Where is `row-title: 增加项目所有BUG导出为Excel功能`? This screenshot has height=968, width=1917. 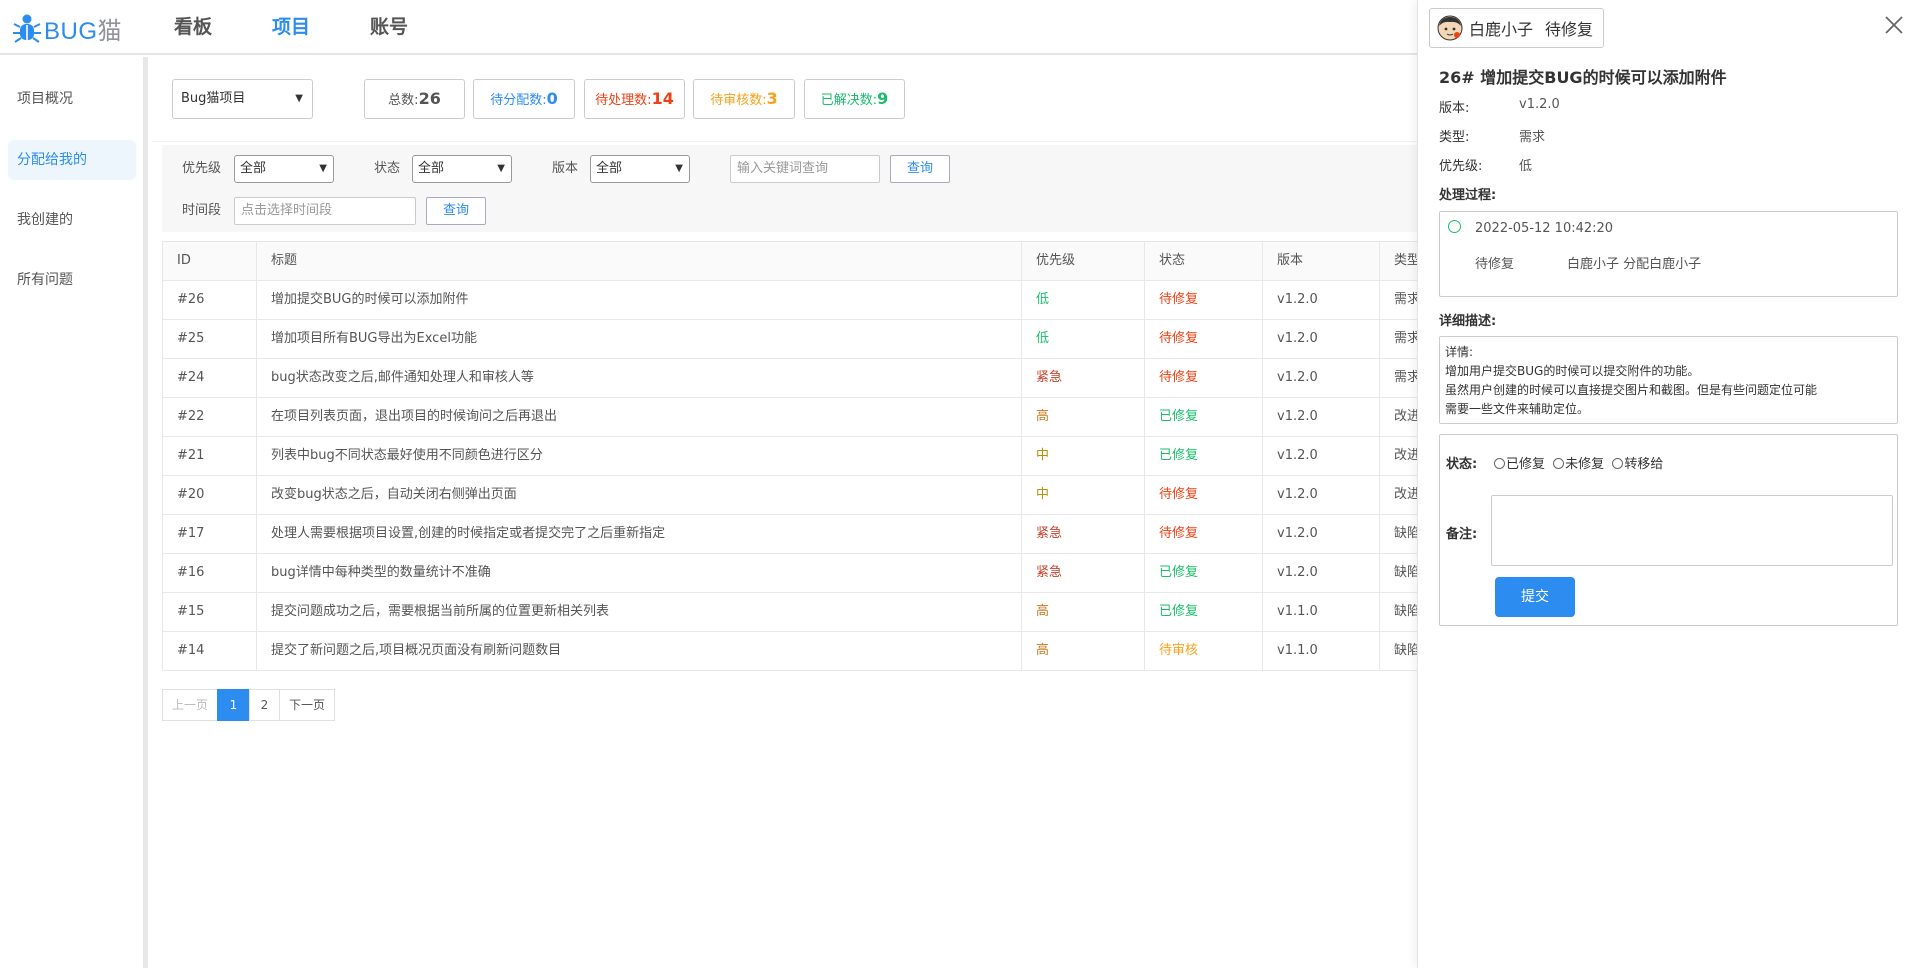 row-title: 增加项目所有BUG导出为Excel功能 is located at coordinates (639, 339).